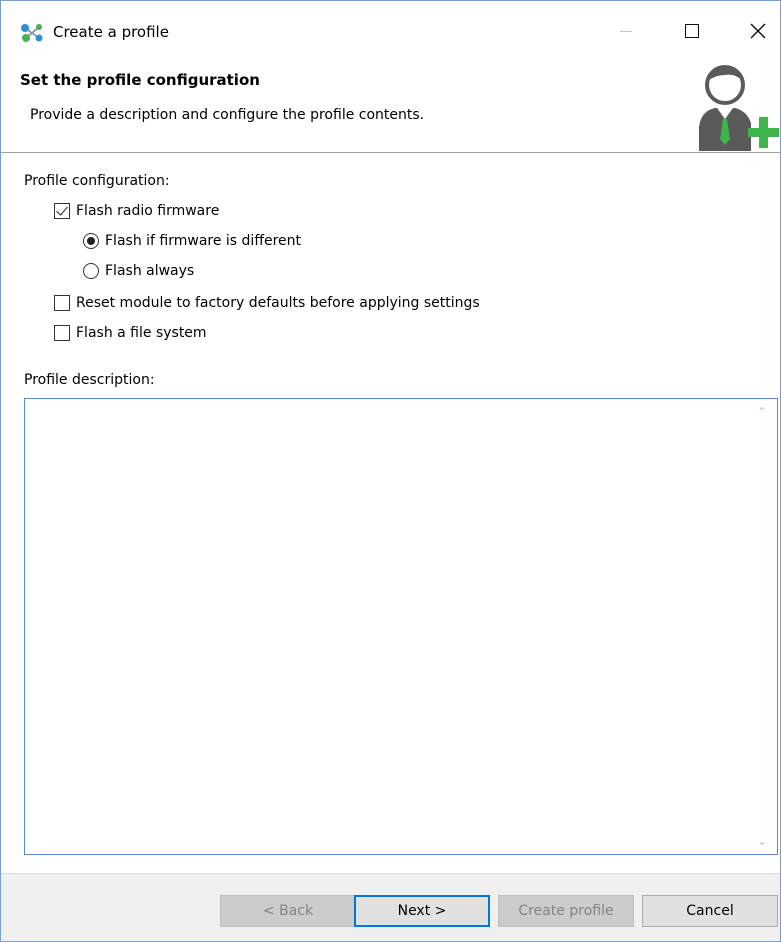  Describe the element at coordinates (288, 911) in the screenshot. I see `back-button: < Back` at that location.